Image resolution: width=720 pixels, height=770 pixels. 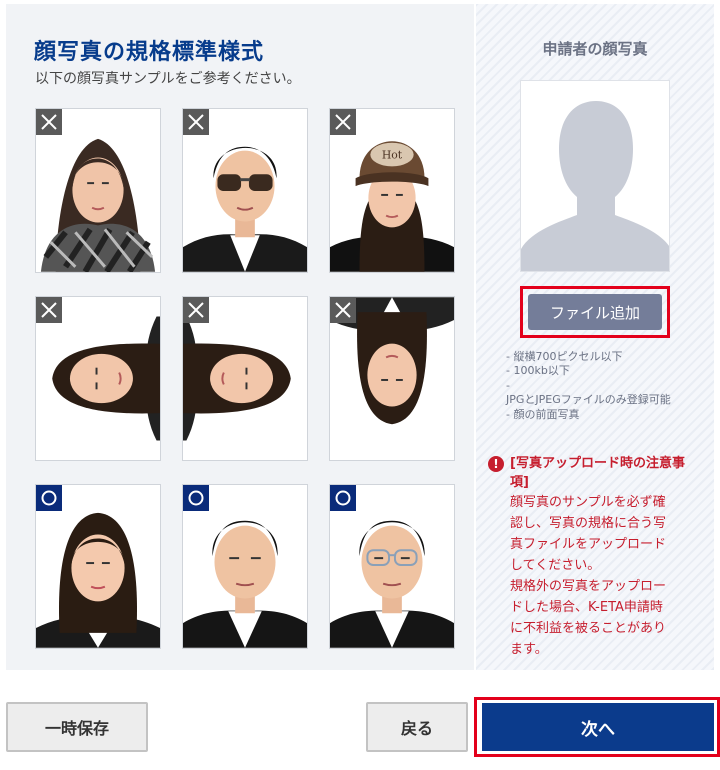 I want to click on requirement-line: JPGとJPEGファイルのみ登録可能, so click(x=588, y=400).